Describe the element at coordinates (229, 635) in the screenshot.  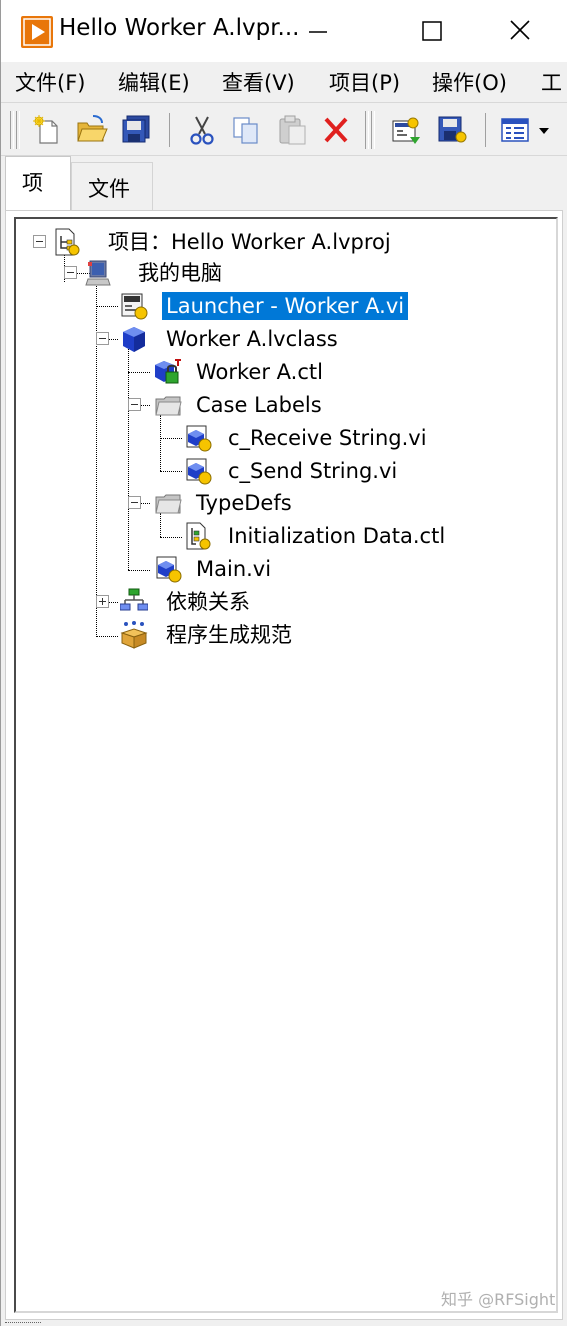
I see `tree-item-label: 程序生成规范` at that location.